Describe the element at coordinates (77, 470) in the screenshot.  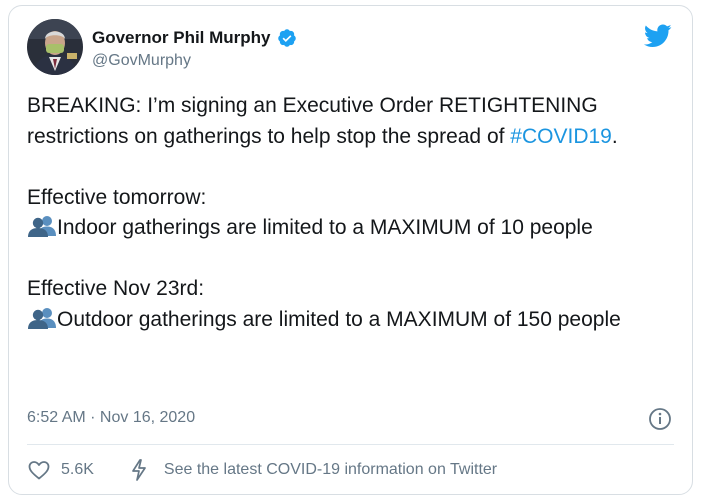
I see `like-count: 5.6K` at that location.